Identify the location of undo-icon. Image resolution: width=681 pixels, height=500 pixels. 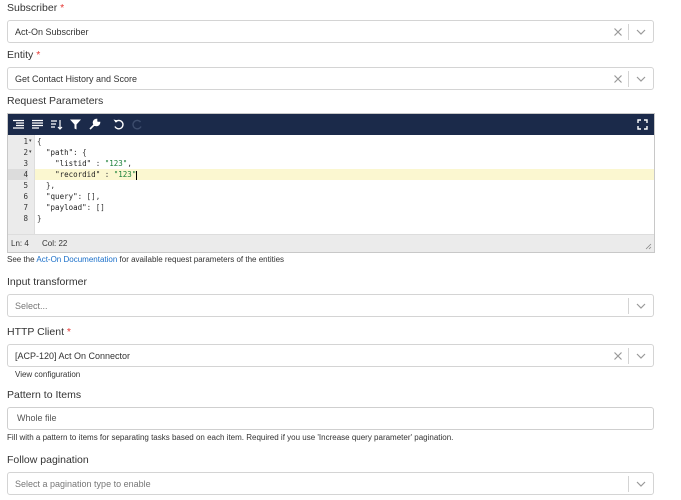
(118, 124).